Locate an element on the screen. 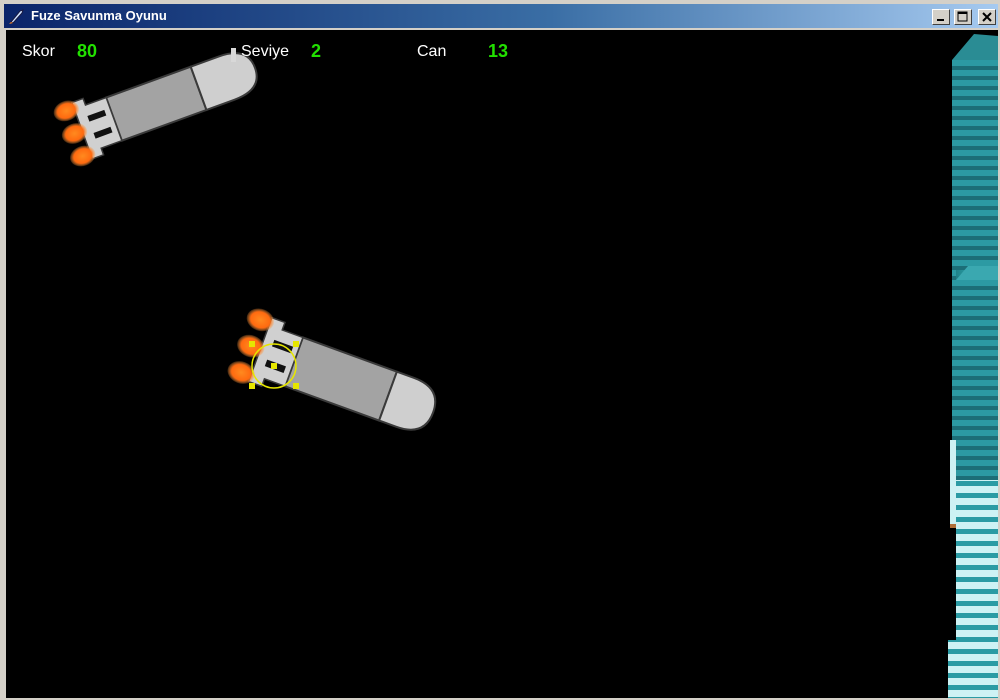  title-bar: Fuze Savunma Oyunu is located at coordinates (501, 16).